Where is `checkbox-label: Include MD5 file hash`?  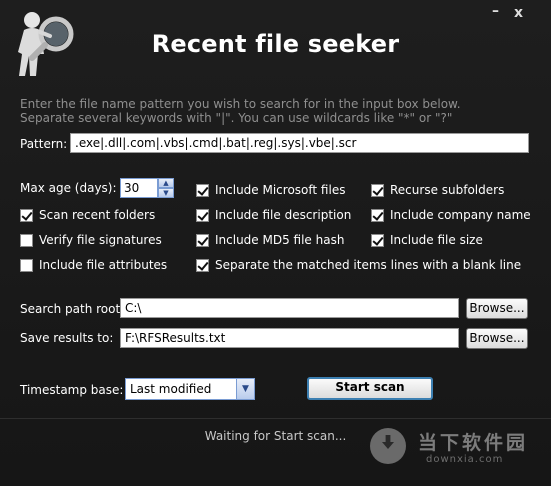 checkbox-label: Include MD5 file hash is located at coordinates (280, 240).